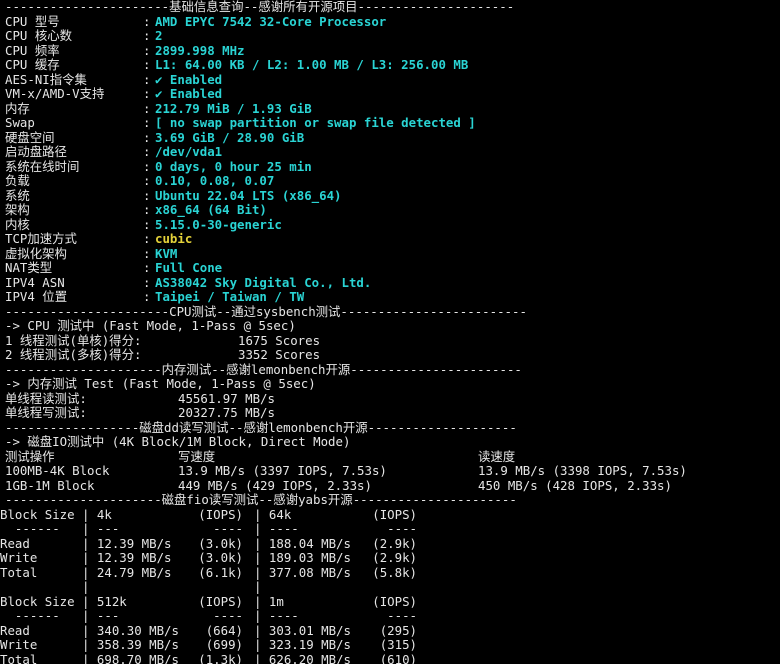  Describe the element at coordinates (390, 36) in the screenshot. I see `info-row: CPU 核心数:2` at that location.